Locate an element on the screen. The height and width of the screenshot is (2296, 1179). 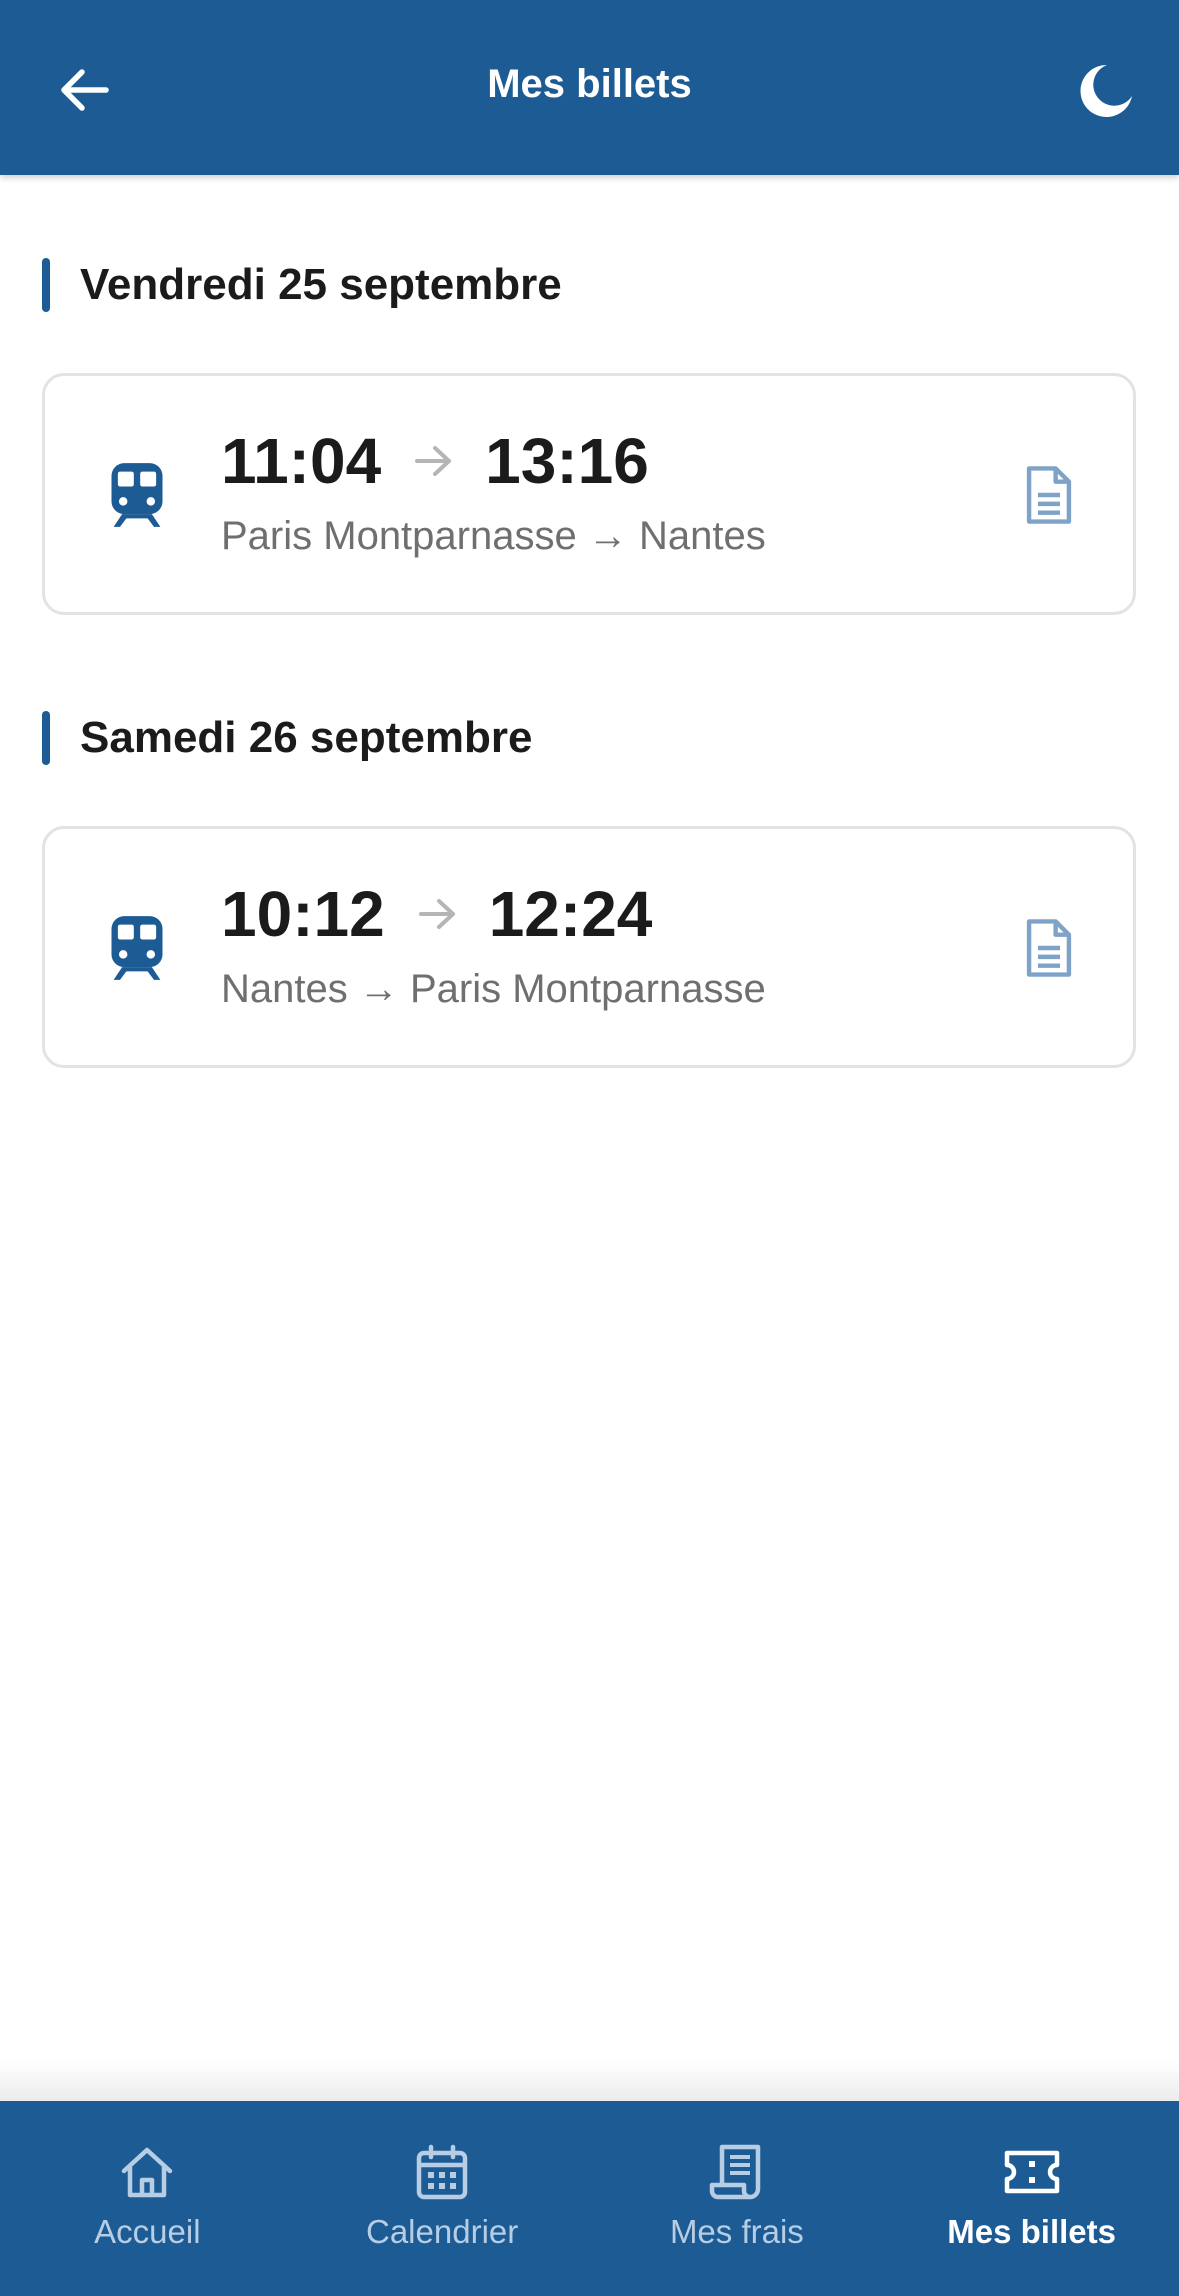
ticket-times: 10:12 12:24 is located at coordinates (436, 914).